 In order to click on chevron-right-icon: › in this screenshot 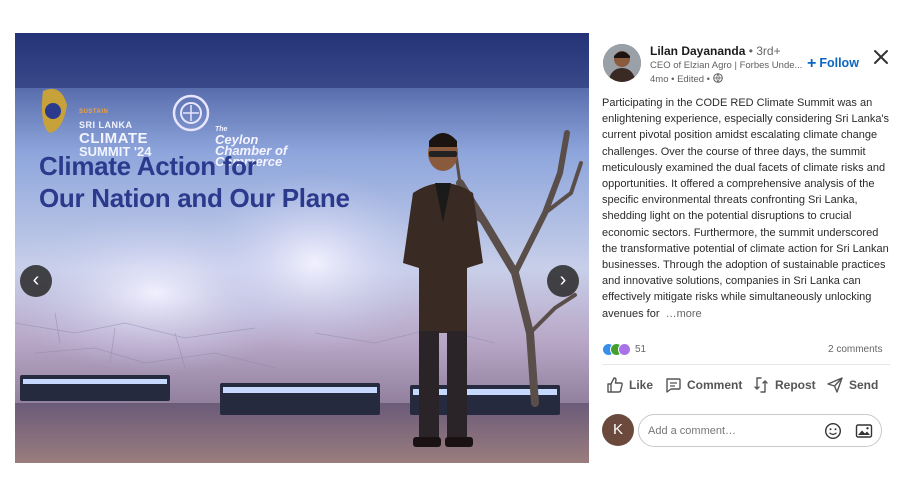, I will do `click(563, 280)`.